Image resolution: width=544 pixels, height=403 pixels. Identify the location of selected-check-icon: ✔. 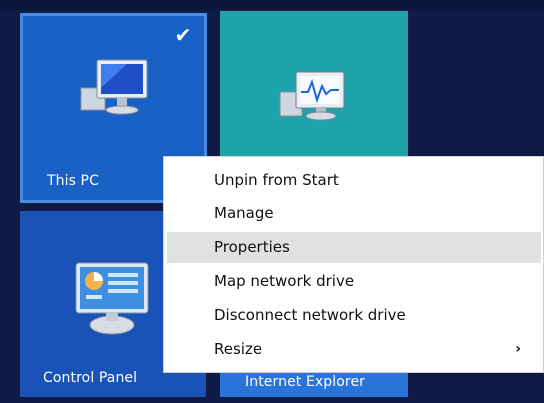
(183, 35).